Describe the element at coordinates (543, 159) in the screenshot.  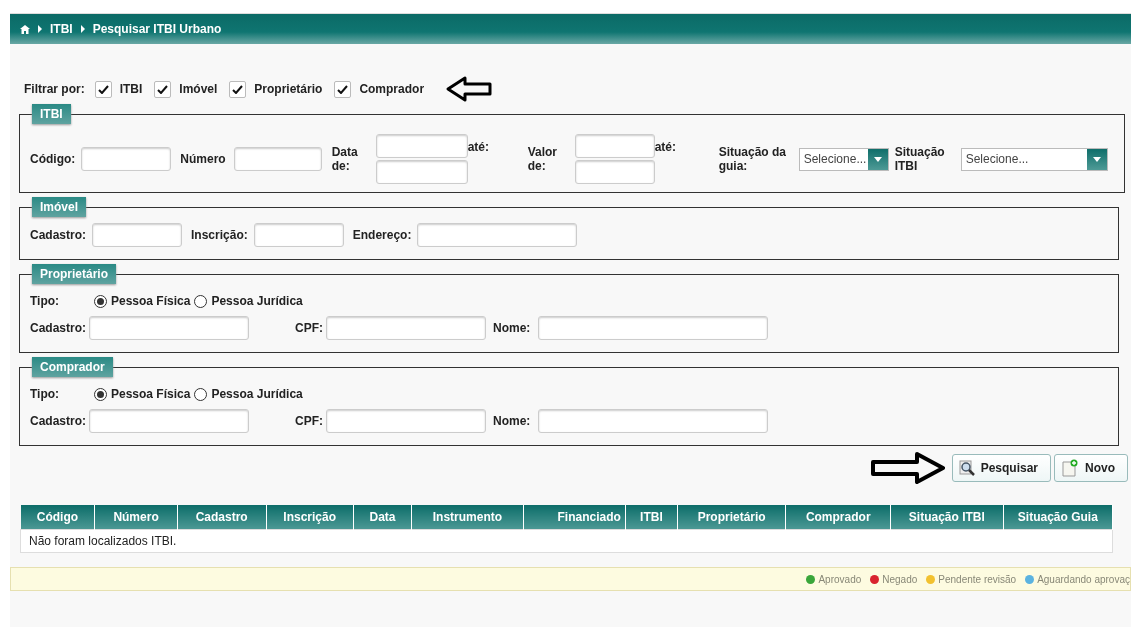
I see `field-label: Valor de:` at that location.